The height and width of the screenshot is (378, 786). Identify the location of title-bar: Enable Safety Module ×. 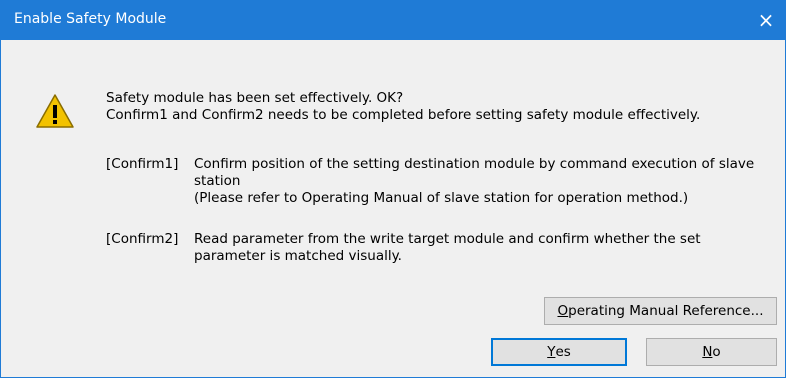
(393, 20).